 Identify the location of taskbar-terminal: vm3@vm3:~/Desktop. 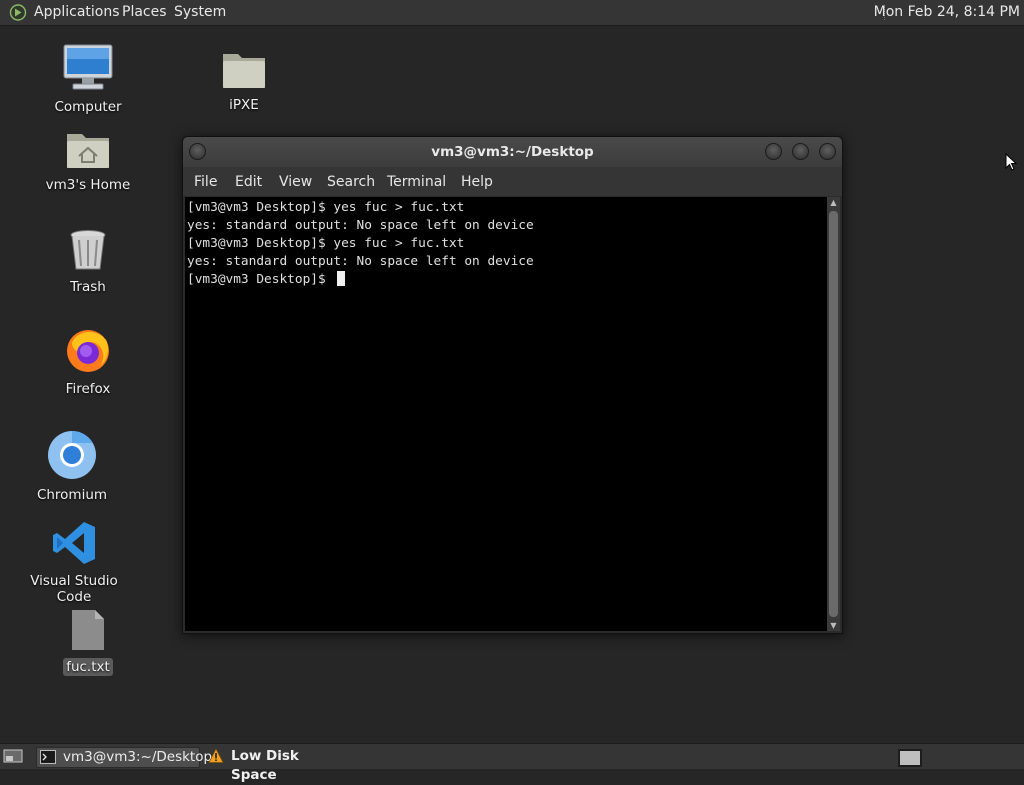
(124, 758).